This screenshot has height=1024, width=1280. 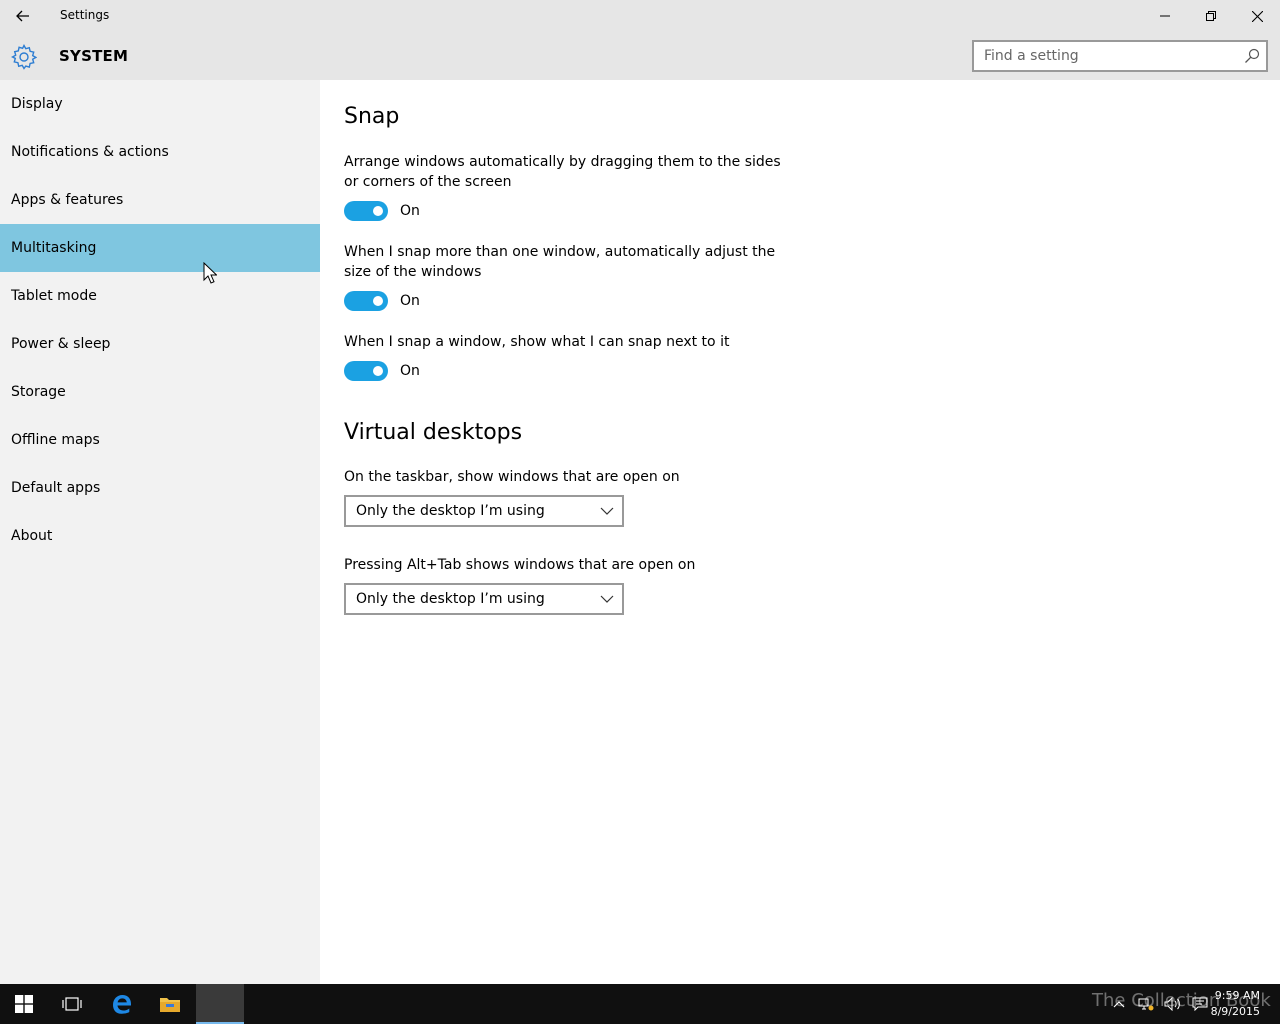 I want to click on sidebar-item-storage: Storage, so click(x=160, y=392).